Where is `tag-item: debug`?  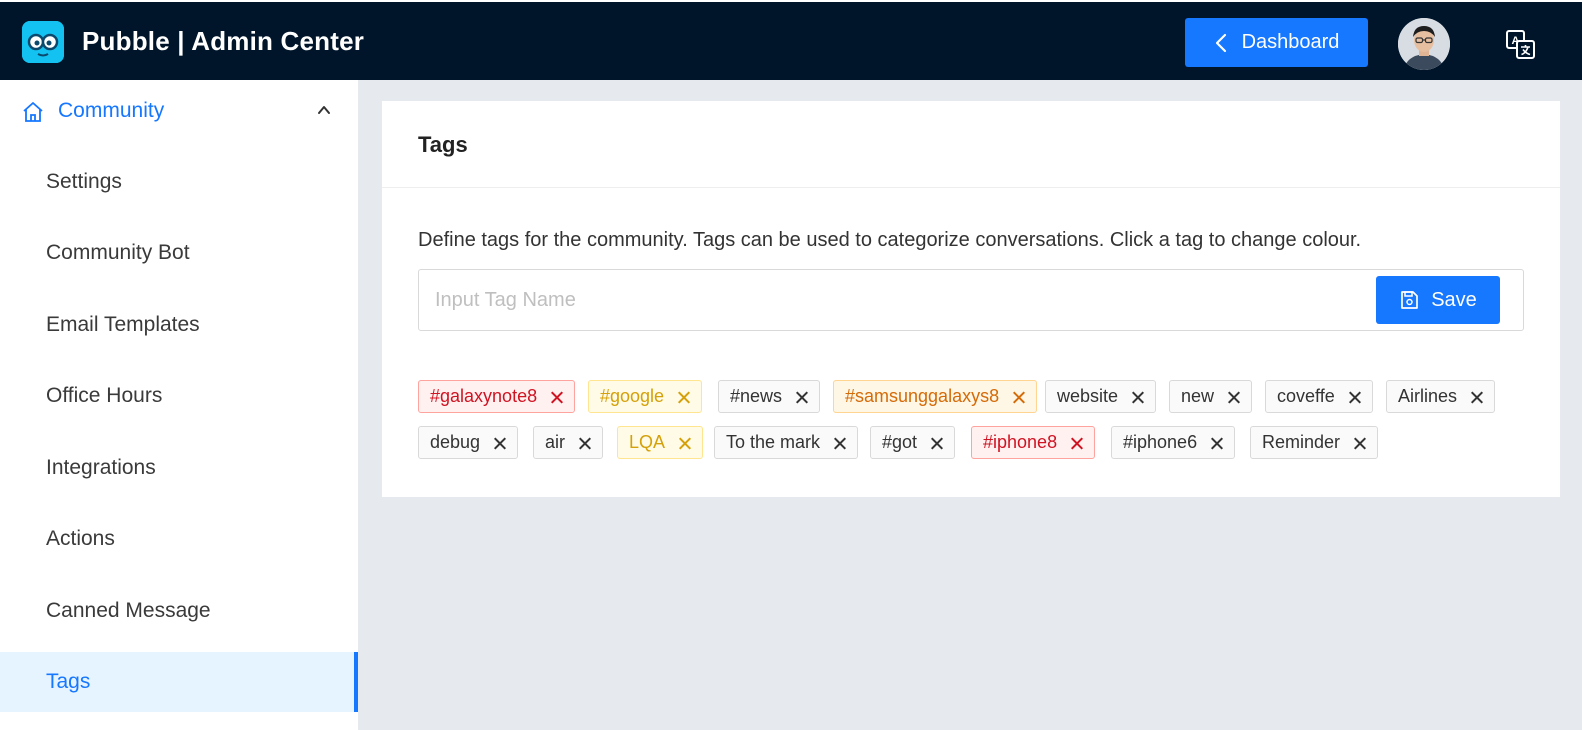 tag-item: debug is located at coordinates (468, 442).